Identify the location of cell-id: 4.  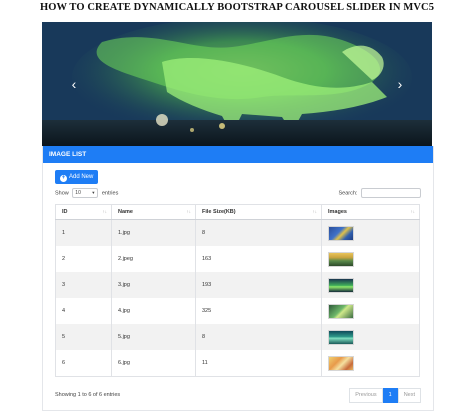
(83, 311).